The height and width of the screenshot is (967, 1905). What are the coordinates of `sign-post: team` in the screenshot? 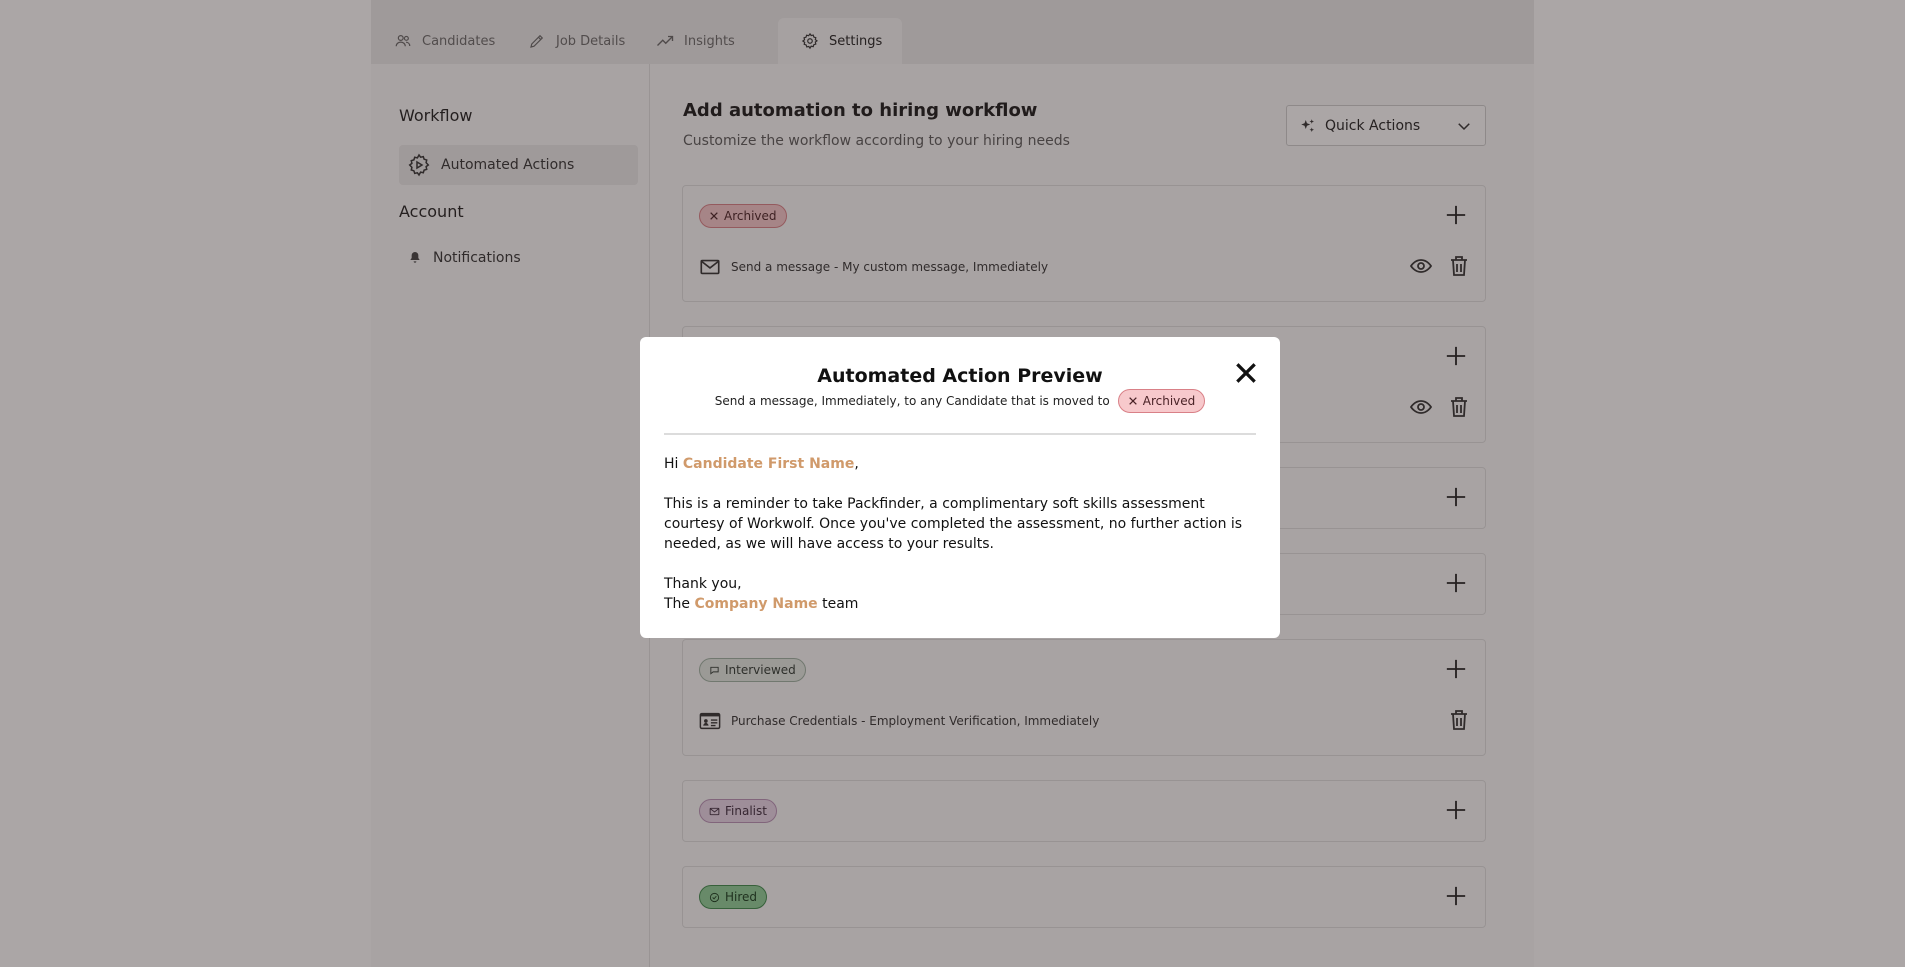 It's located at (840, 604).